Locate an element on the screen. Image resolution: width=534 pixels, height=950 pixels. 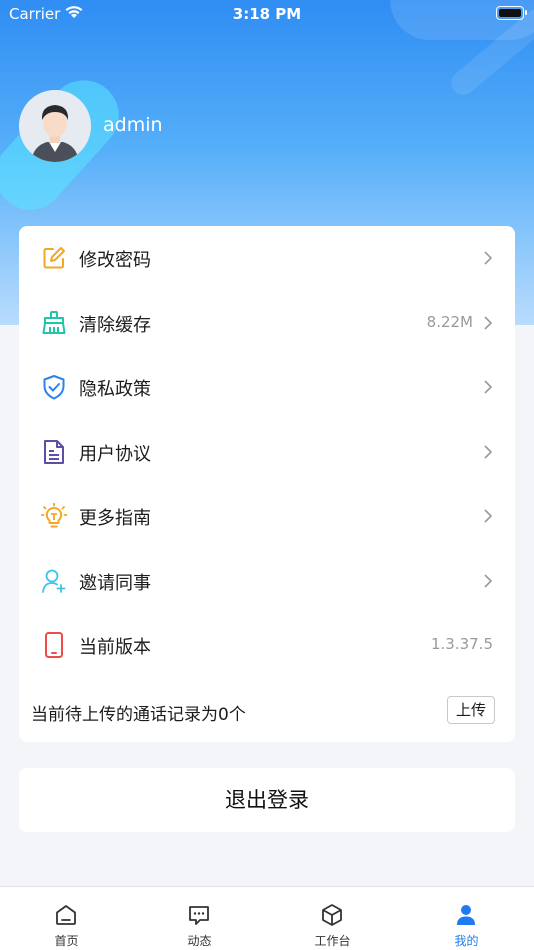
menu-item-privacy-policy: 隐私政策 is located at coordinates (267, 387).